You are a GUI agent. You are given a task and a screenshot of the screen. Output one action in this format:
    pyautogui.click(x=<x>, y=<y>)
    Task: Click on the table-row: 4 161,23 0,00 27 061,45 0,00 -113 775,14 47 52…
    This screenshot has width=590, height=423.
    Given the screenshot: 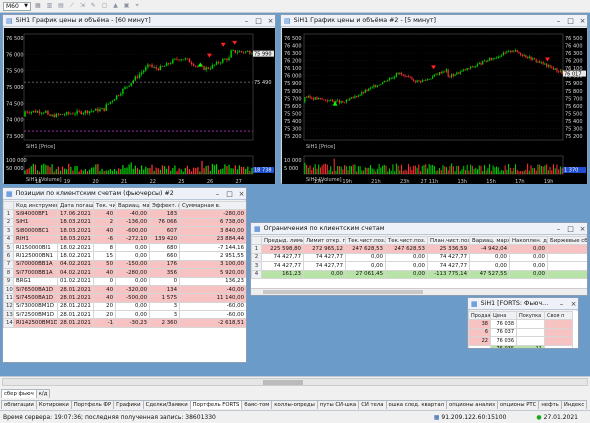 What is the action you would take?
    pyautogui.click(x=419, y=274)
    